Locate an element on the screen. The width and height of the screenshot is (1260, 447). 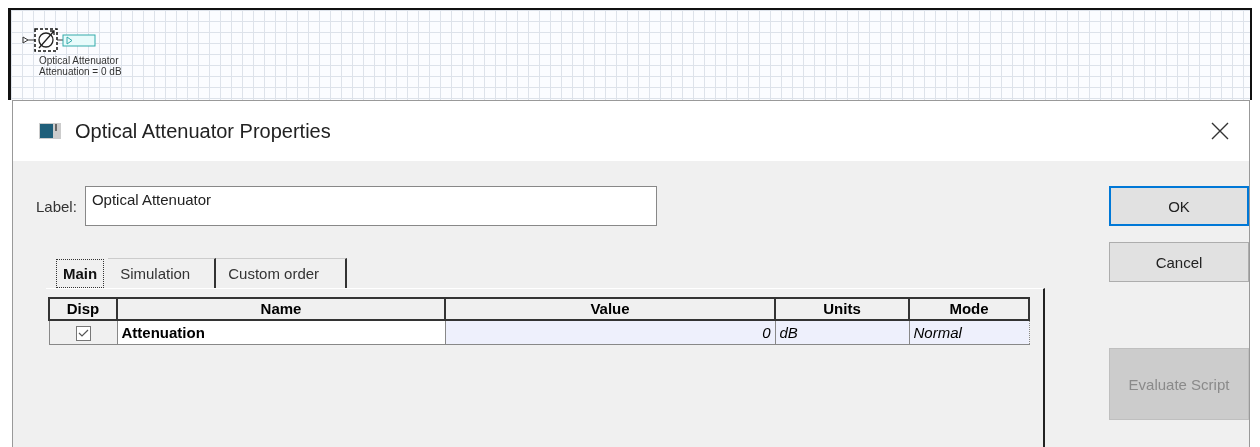
dialog-button: OK is located at coordinates (1179, 206).